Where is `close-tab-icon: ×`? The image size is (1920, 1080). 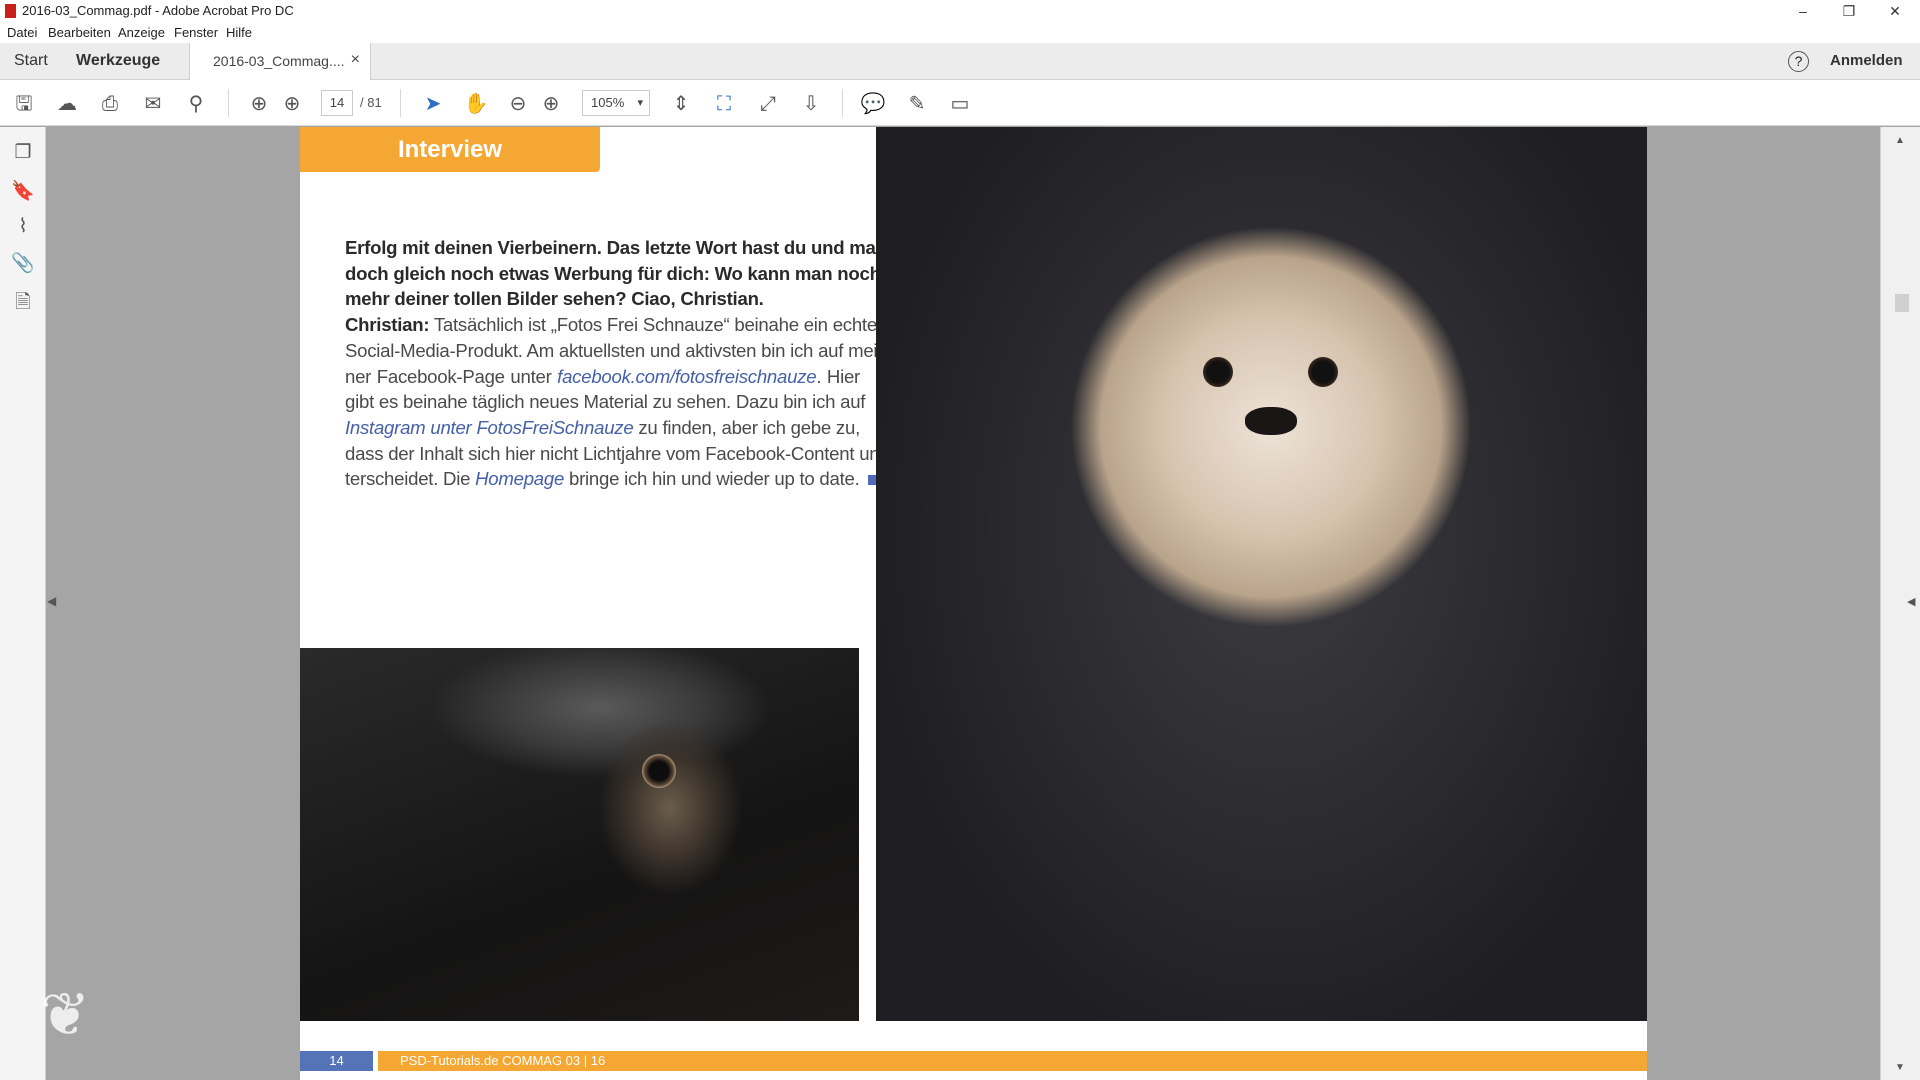 close-tab-icon: × is located at coordinates (355, 60).